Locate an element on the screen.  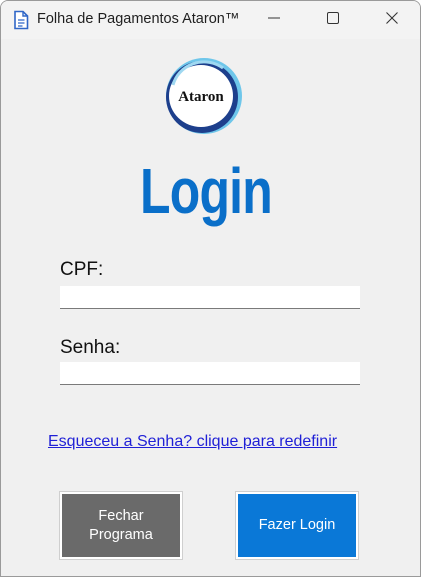
page-title: Login is located at coordinates (206, 191).